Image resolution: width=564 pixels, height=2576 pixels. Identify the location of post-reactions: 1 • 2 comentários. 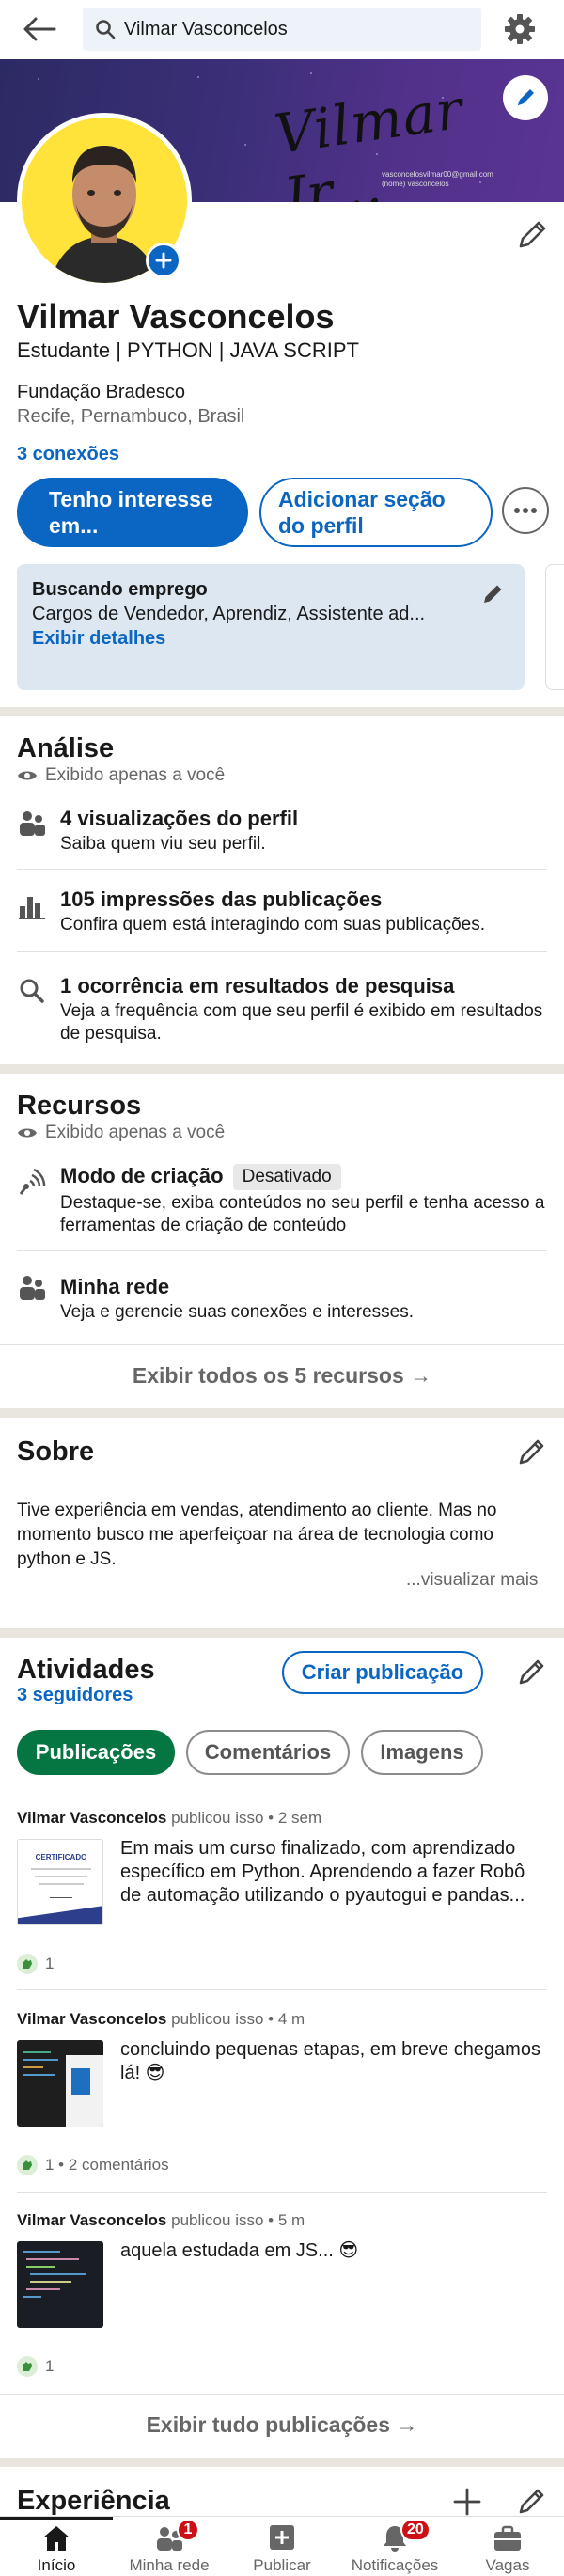
(93, 2165).